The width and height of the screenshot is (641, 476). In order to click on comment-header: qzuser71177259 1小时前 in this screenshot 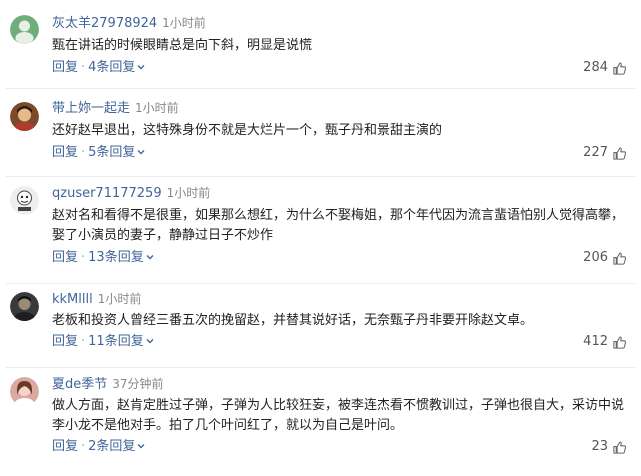, I will do `click(131, 193)`.